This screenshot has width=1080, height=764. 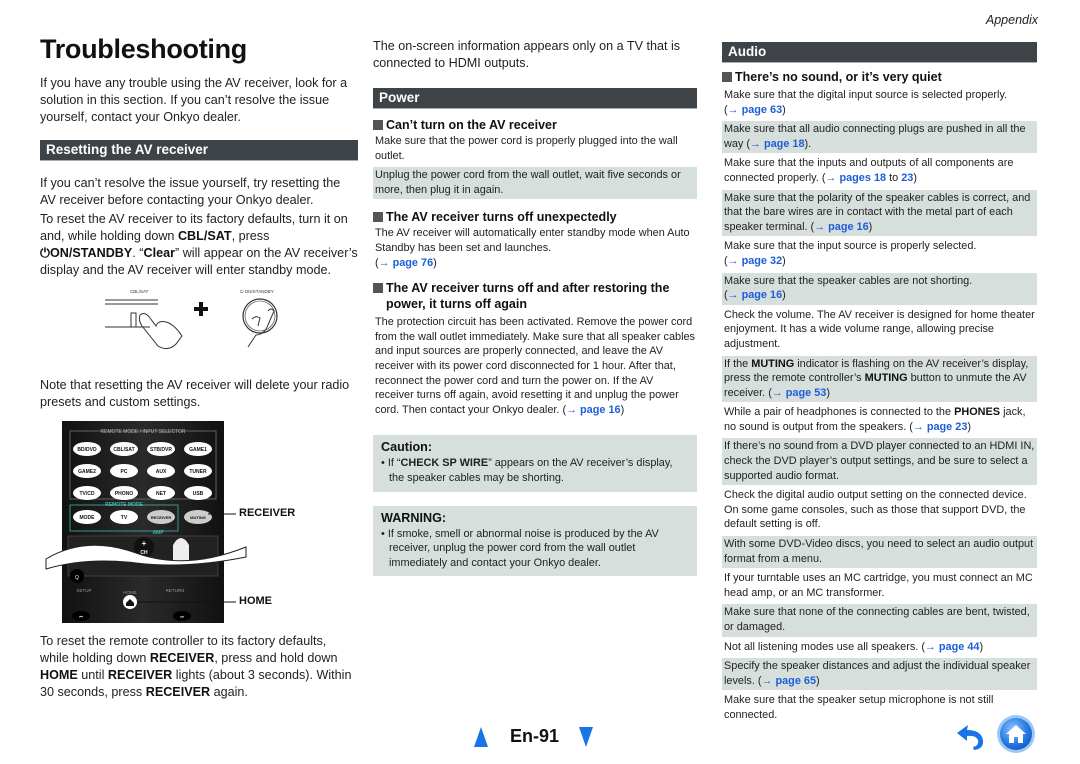 I want to click on key-home: HOME, so click(x=59, y=675).